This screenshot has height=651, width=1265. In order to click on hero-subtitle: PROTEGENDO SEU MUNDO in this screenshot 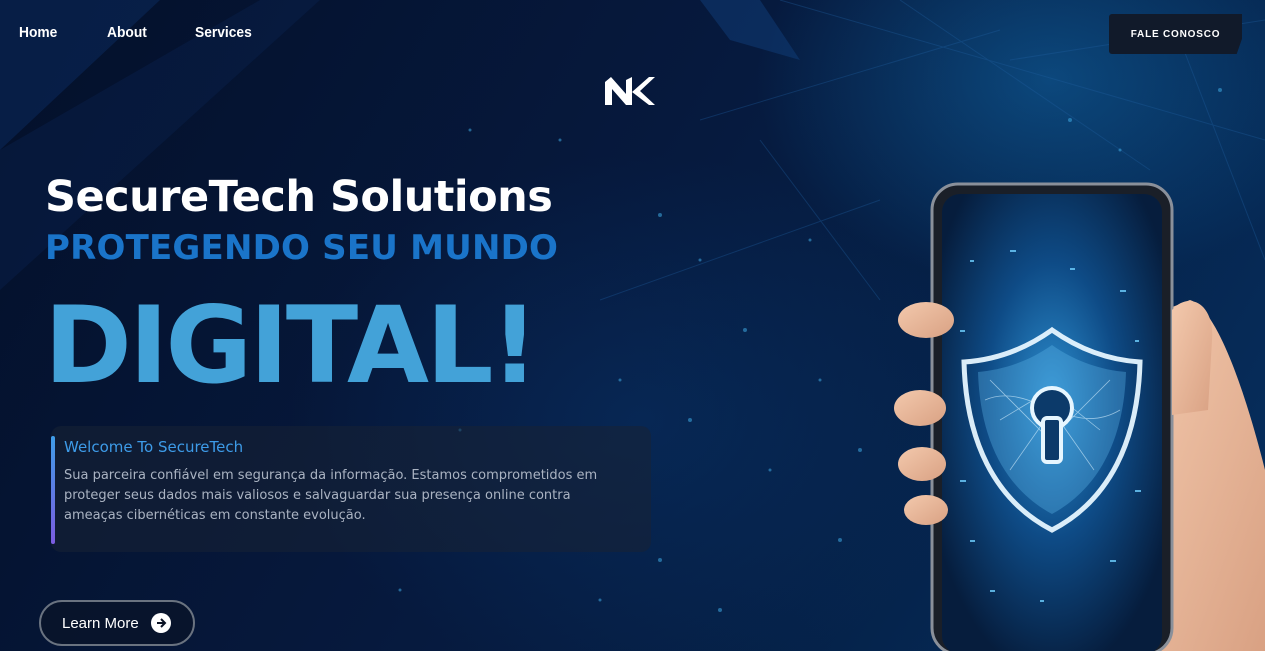, I will do `click(302, 248)`.